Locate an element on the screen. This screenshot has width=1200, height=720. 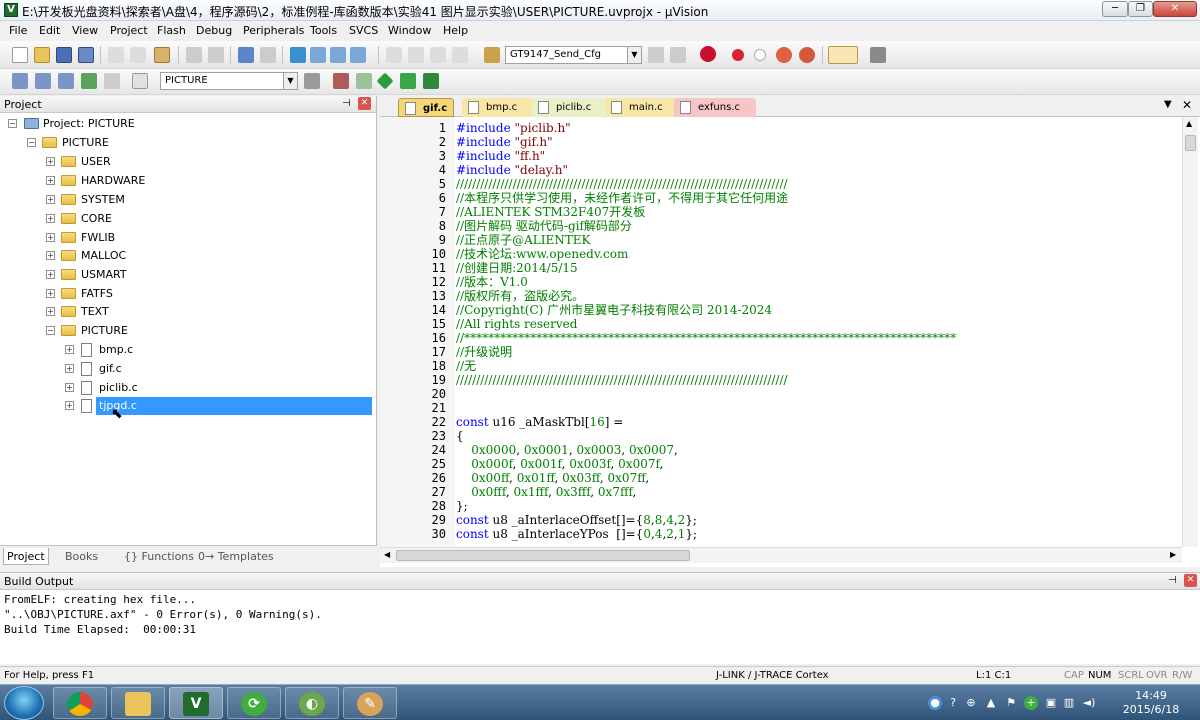
clear-breakpoints-icon is located at coordinates (807, 55).